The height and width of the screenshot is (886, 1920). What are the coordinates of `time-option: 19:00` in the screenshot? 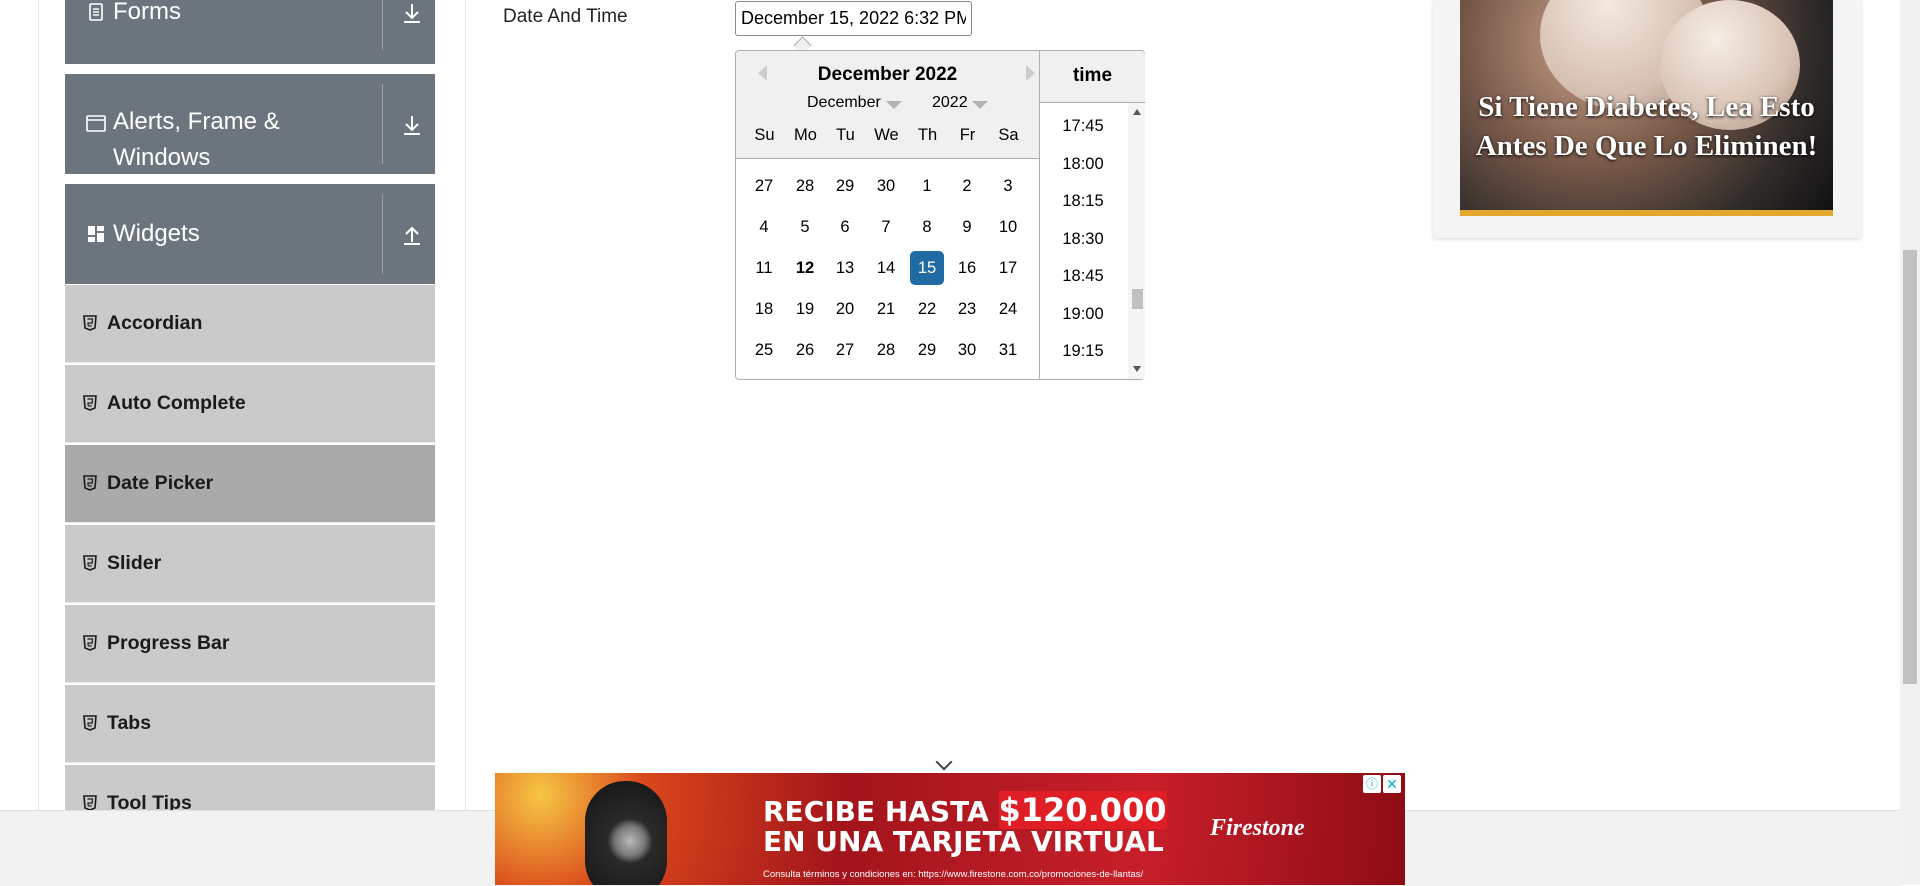 It's located at (1083, 314).